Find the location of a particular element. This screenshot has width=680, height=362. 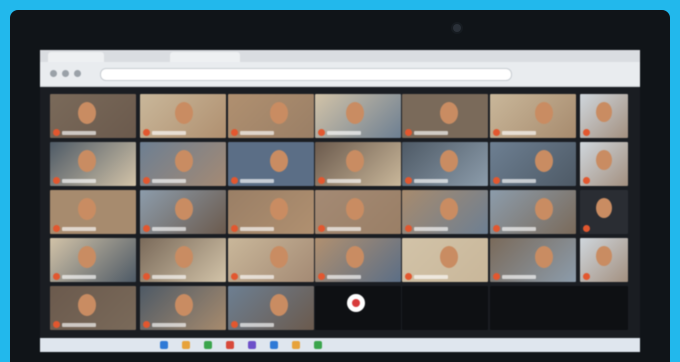

forward-icon is located at coordinates (65, 73).